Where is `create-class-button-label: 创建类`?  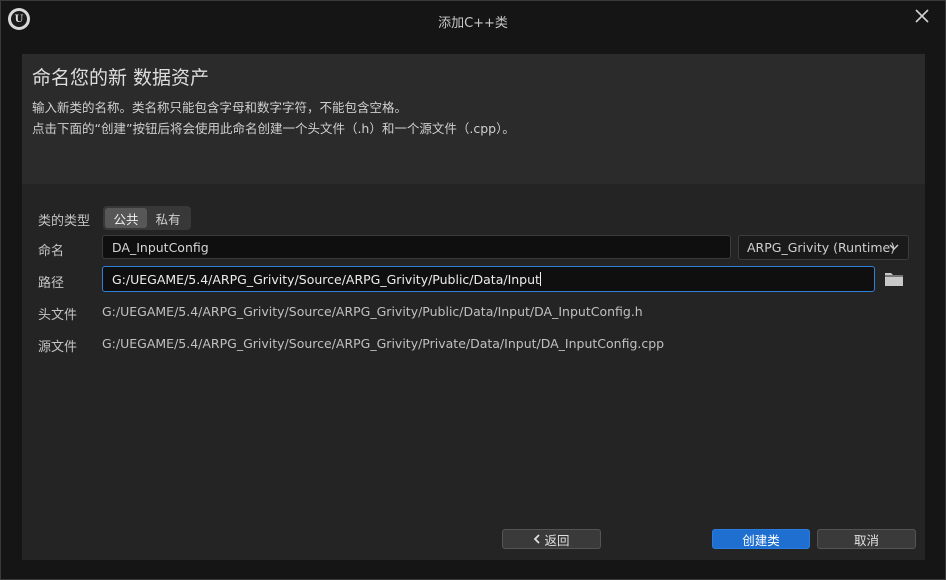
create-class-button-label: 创建类 is located at coordinates (761, 540).